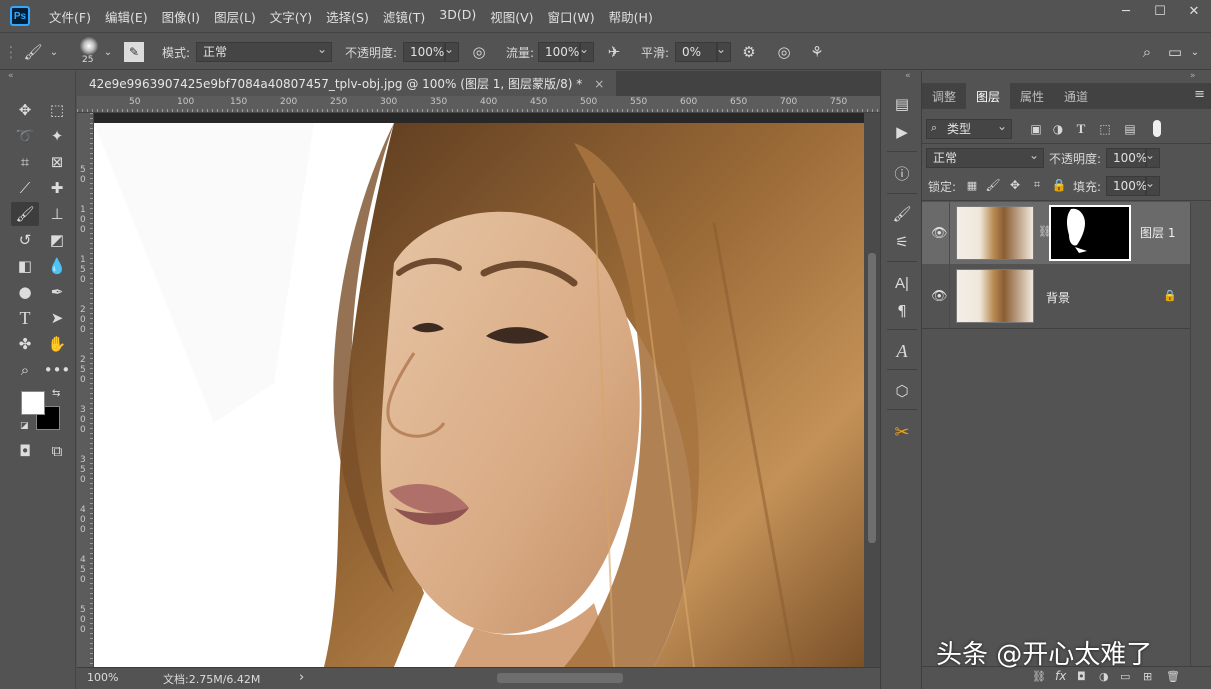 The width and height of the screenshot is (1211, 689). What do you see at coordinates (57, 136) in the screenshot?
I see `magic-wand-tool-icon: ✦` at bounding box center [57, 136].